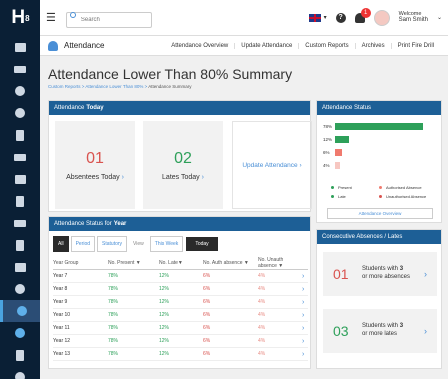 The width and height of the screenshot is (448, 379). What do you see at coordinates (379, 237) in the screenshot?
I see `consecutive-header: Consecutive Absences / Lates` at bounding box center [379, 237].